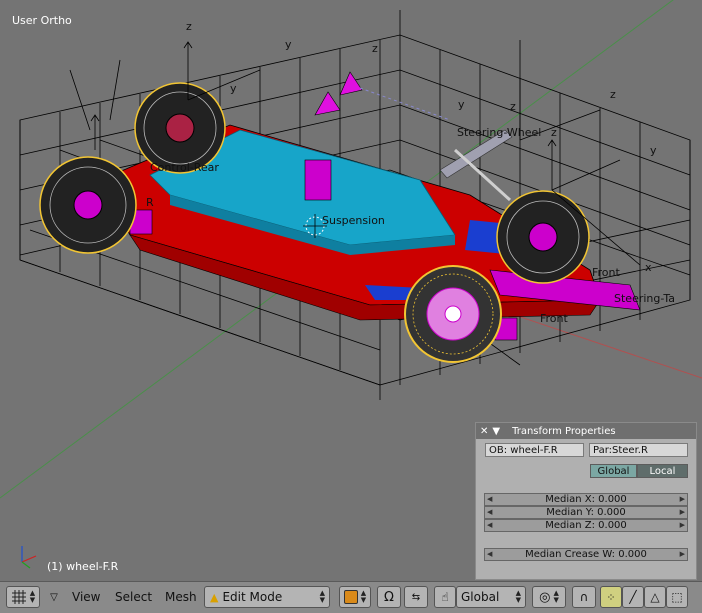  I want to click on edge-icon: ╱, so click(633, 597).